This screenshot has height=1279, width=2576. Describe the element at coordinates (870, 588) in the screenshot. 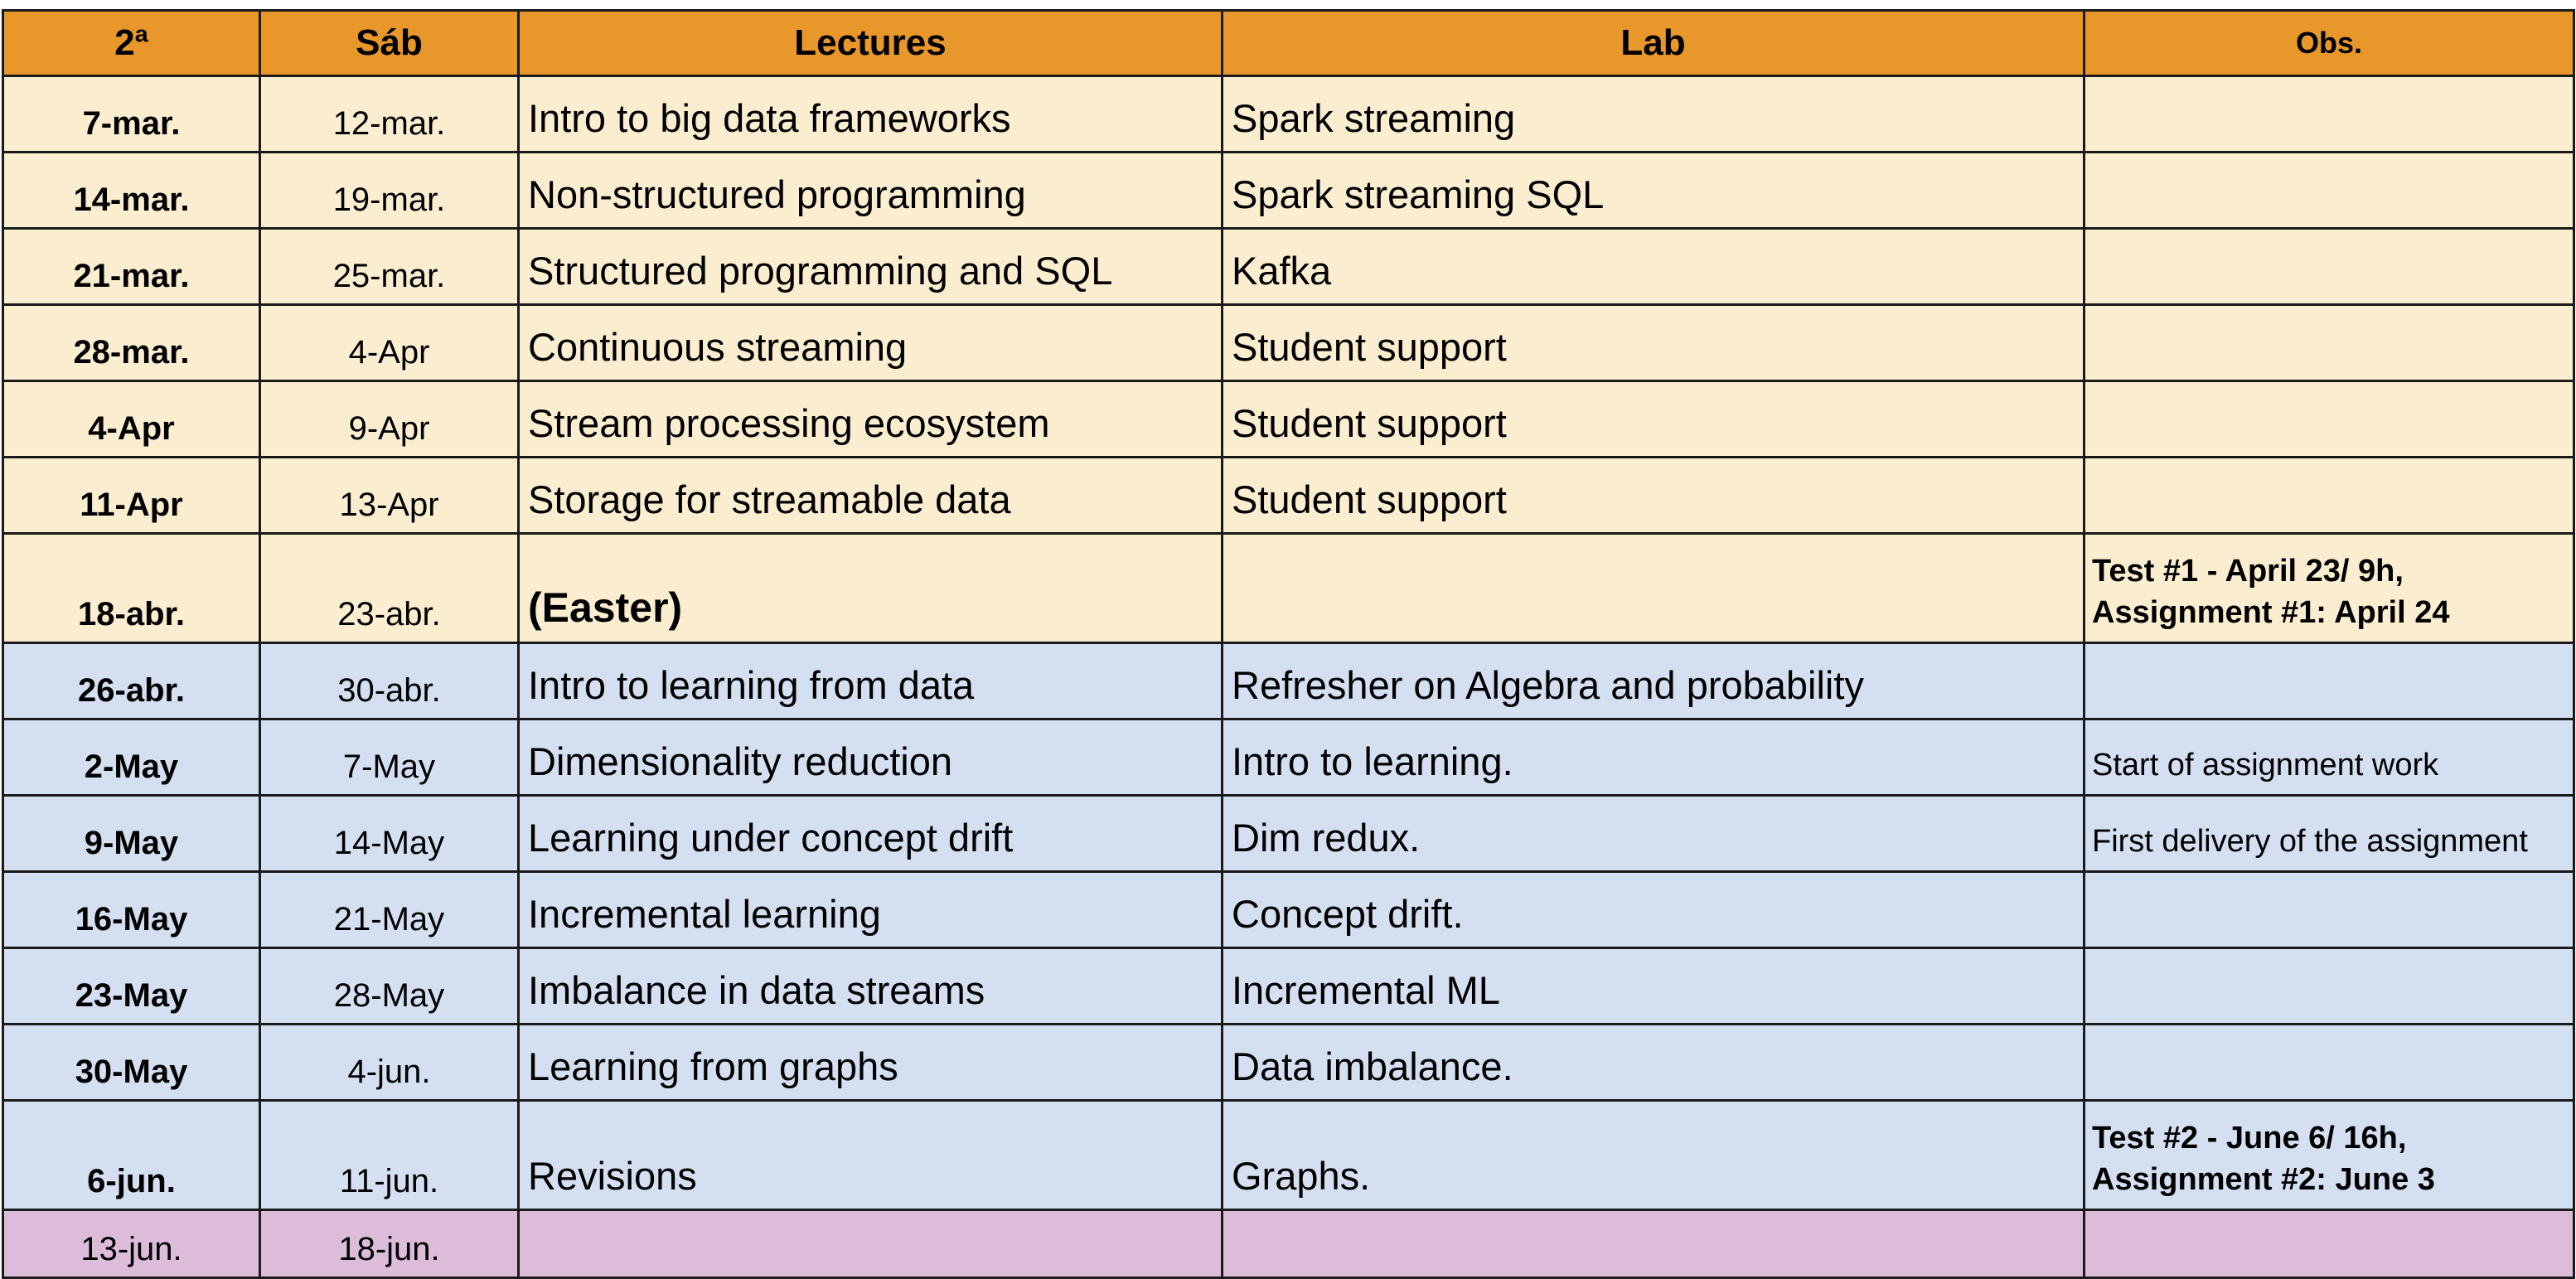

I see `lecture-topic: (Easter)` at that location.